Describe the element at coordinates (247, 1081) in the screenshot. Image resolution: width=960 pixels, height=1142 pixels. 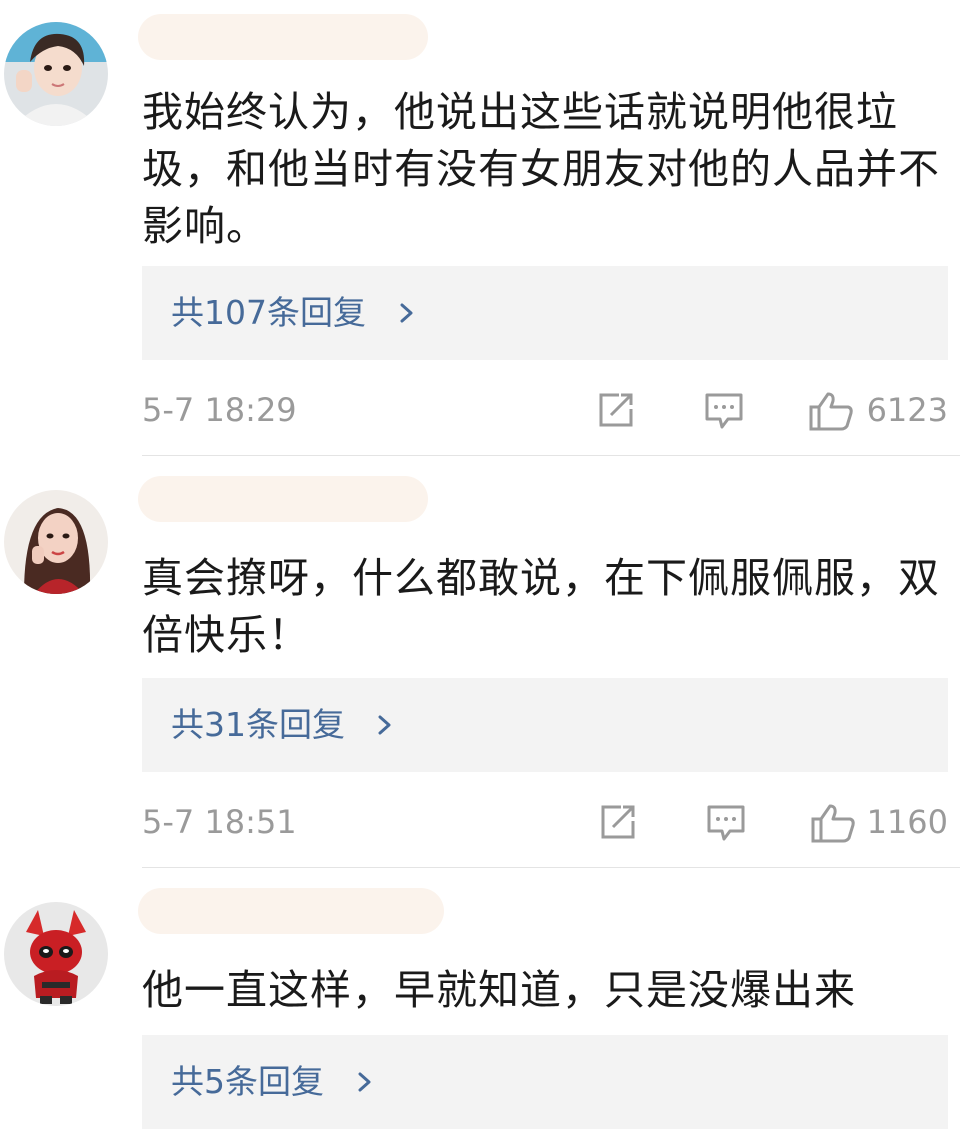
I see `replies-count-label: 共5条回复` at that location.